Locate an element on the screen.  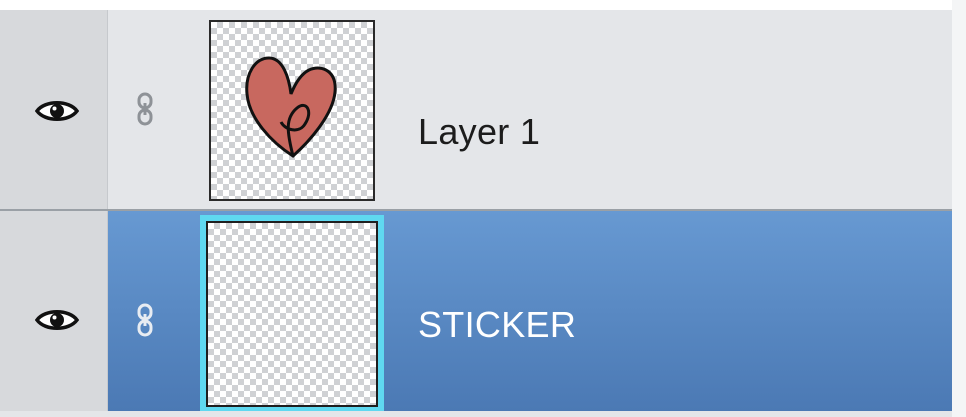
panel-right-edge is located at coordinates (959, 208).